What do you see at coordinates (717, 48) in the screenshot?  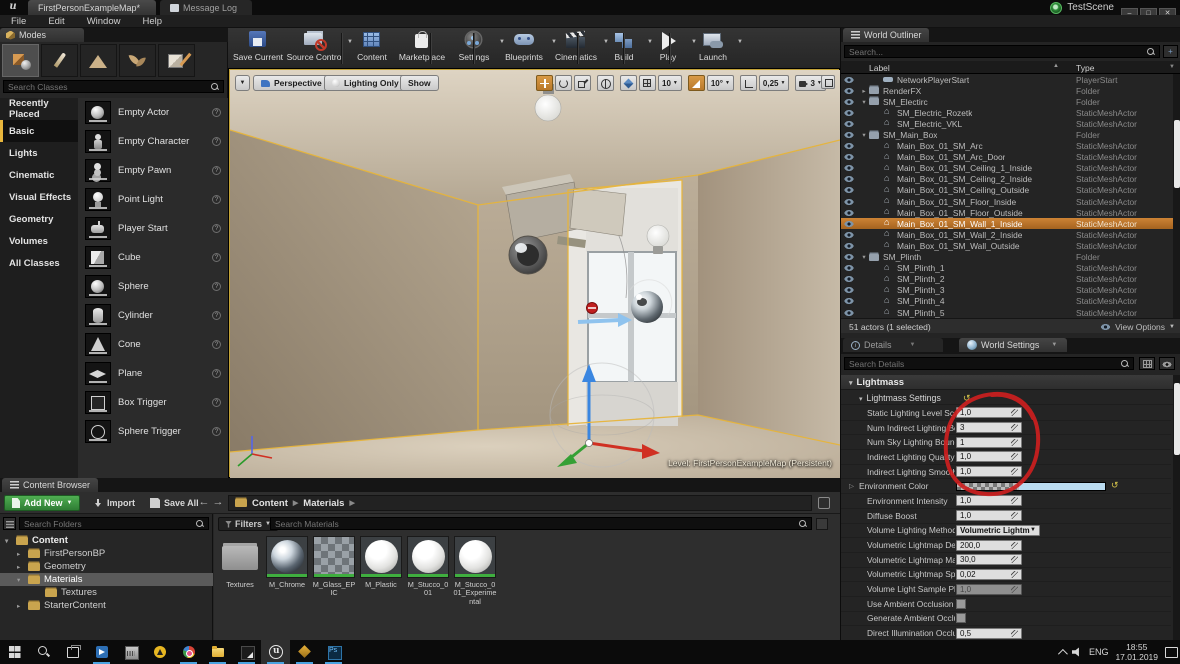 I see `toolbar-button: Launch ▼` at bounding box center [717, 48].